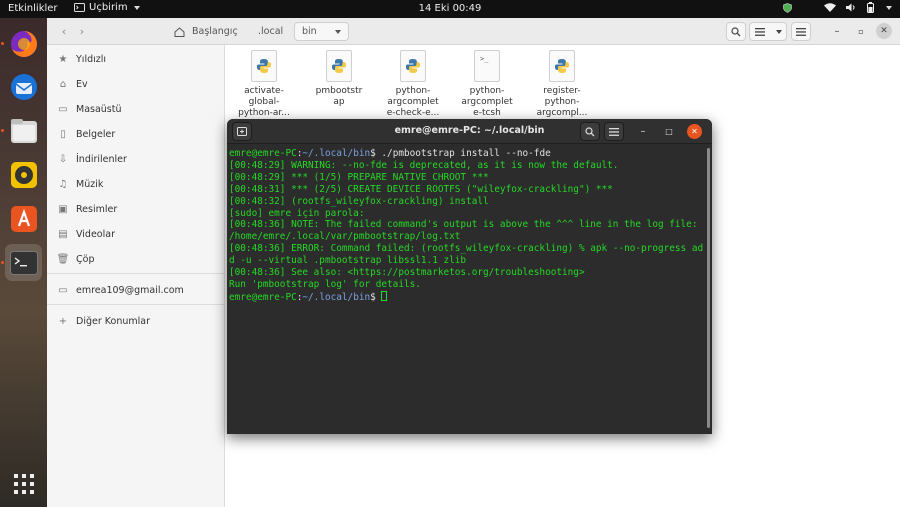  What do you see at coordinates (130, 290) in the screenshot?
I see `sidebar-item-label: emrea109@gmail.com` at bounding box center [130, 290].